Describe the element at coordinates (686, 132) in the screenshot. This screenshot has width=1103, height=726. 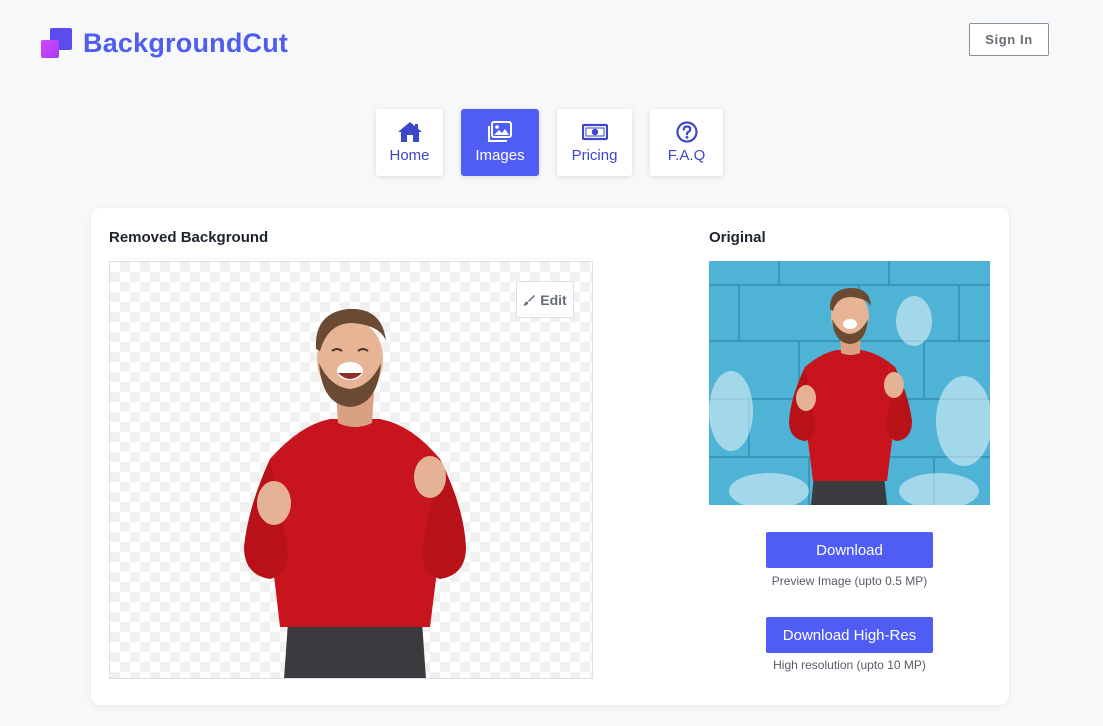
I see `question-circle-icon` at that location.